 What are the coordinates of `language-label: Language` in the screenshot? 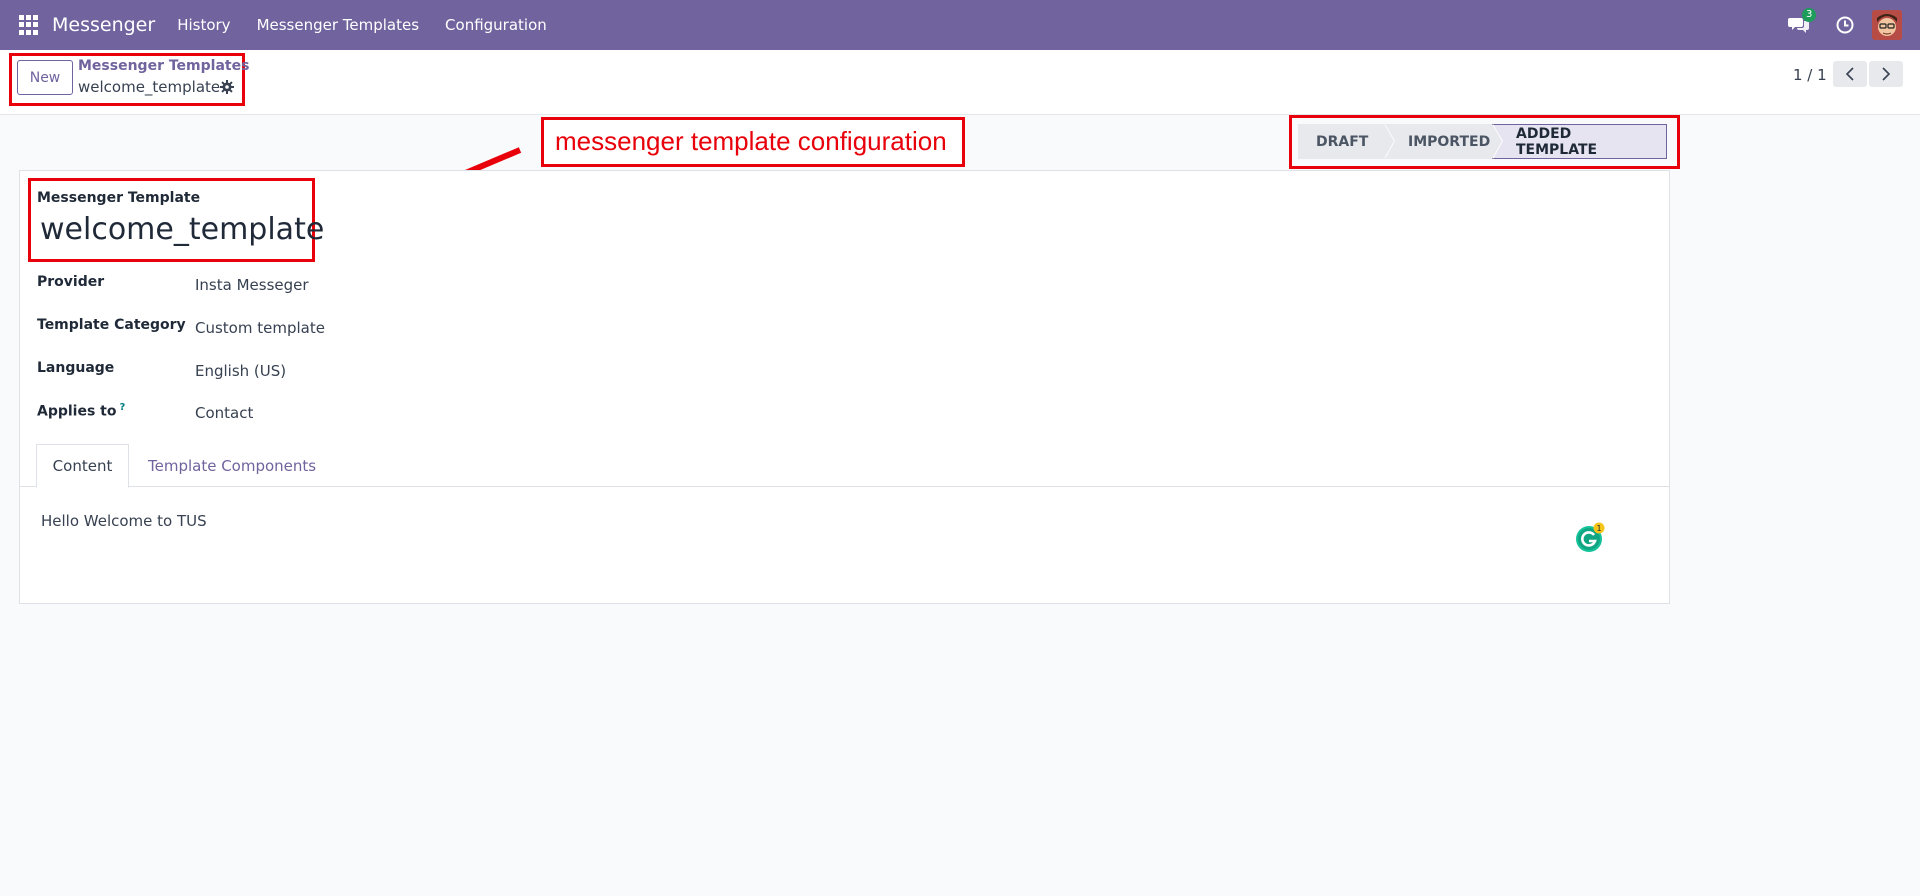 It's located at (76, 368).